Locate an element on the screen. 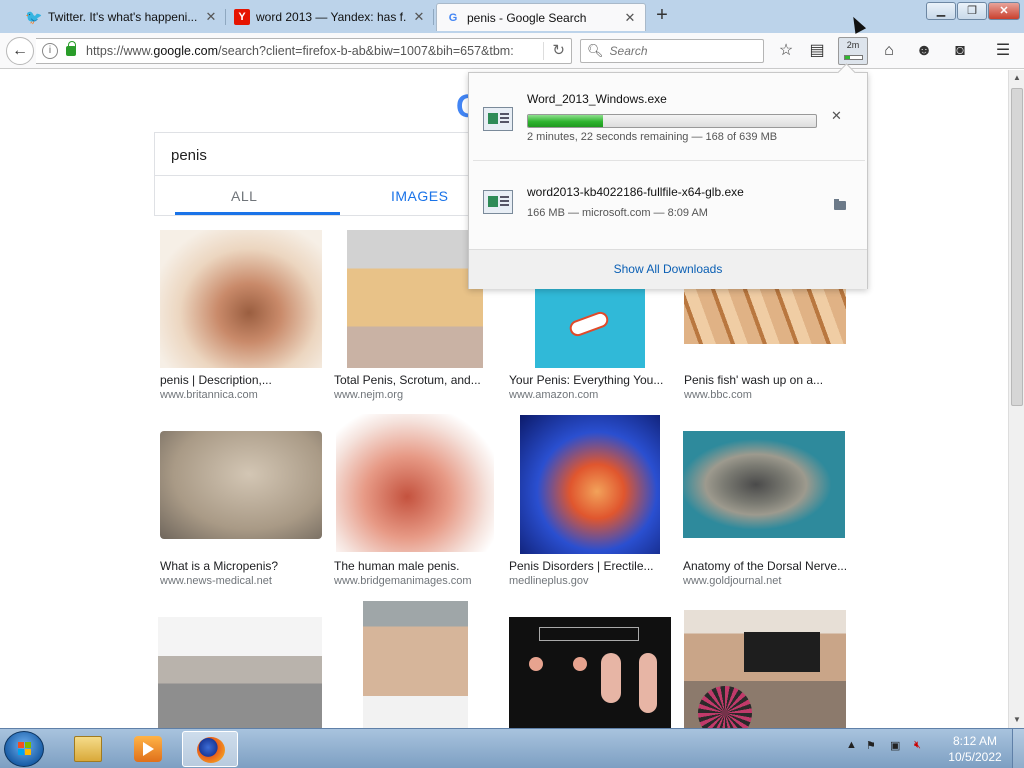 The width and height of the screenshot is (1024, 768). yandex-icon: Y is located at coordinates (242, 17).